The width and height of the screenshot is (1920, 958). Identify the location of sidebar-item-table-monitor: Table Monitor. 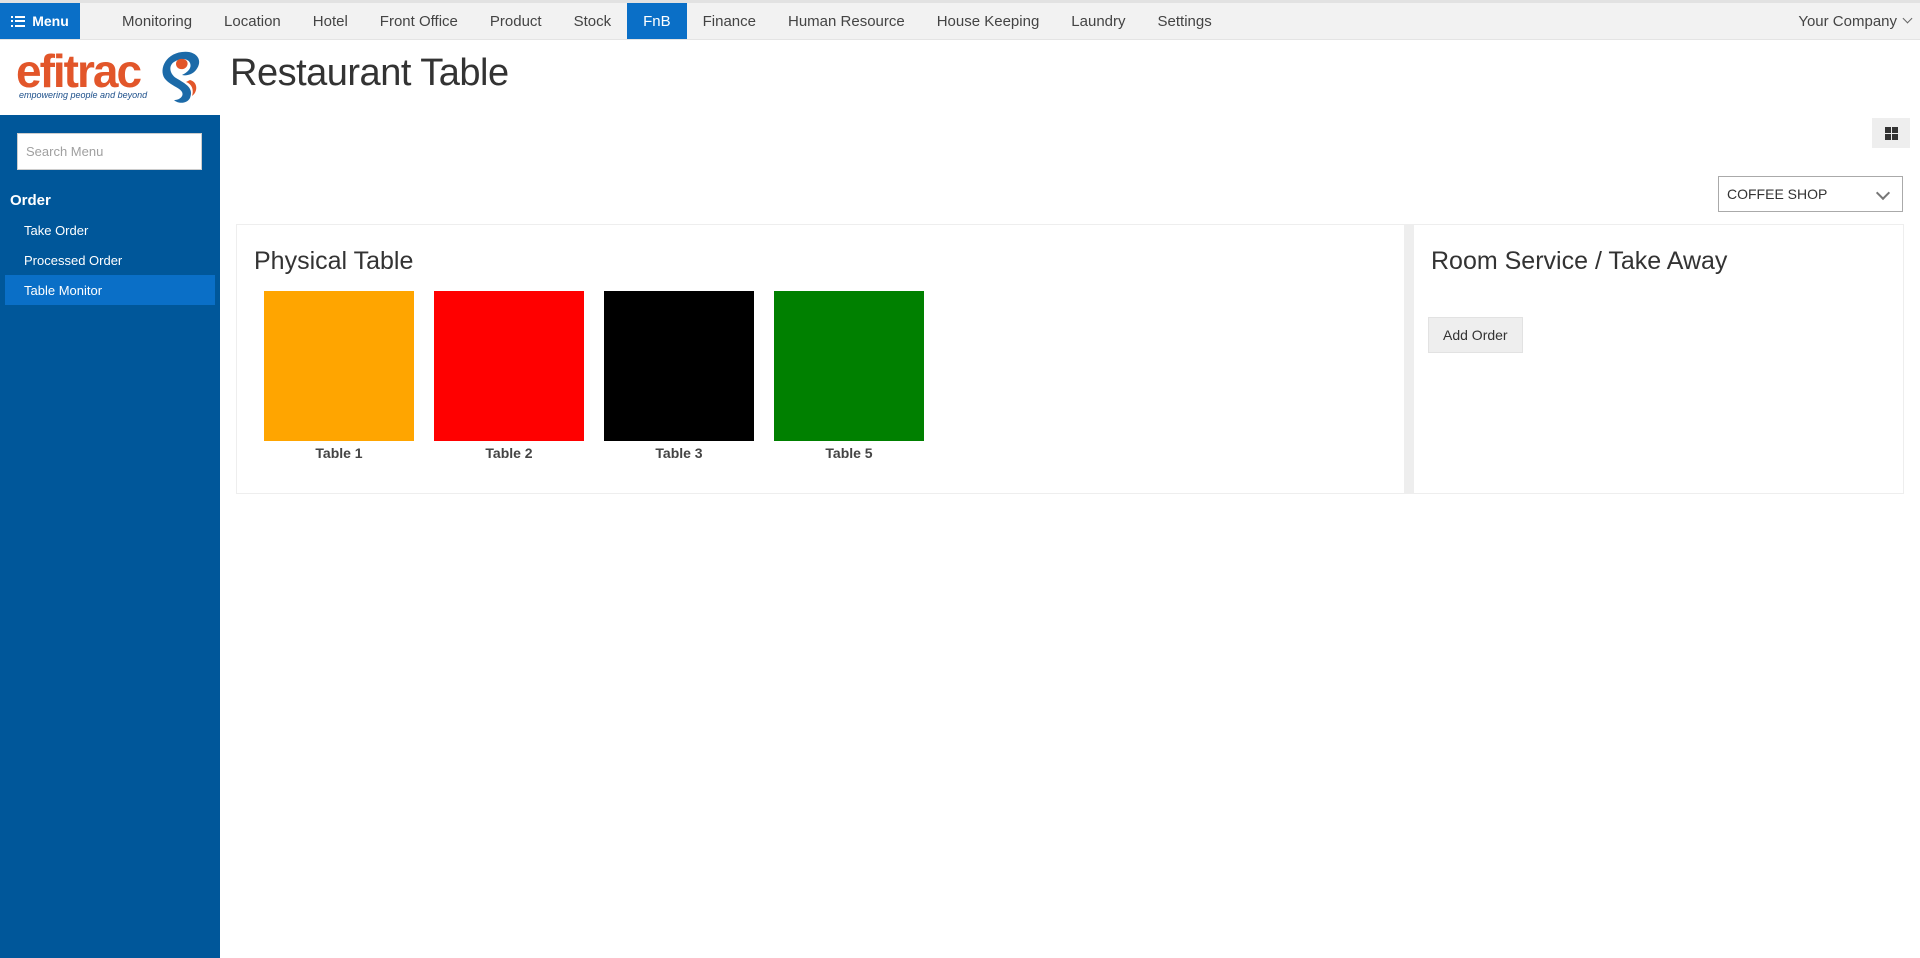
(110, 290).